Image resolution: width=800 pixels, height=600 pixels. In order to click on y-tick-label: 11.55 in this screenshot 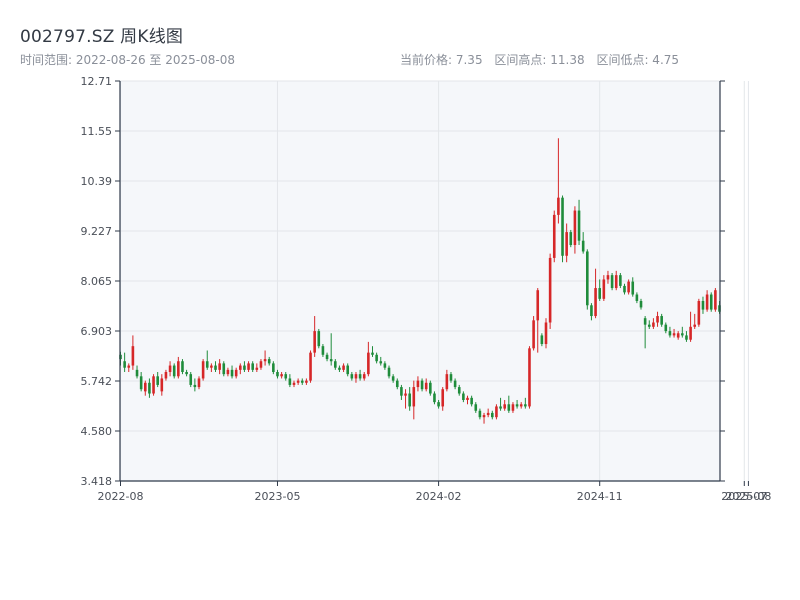, I will do `click(97, 131)`.